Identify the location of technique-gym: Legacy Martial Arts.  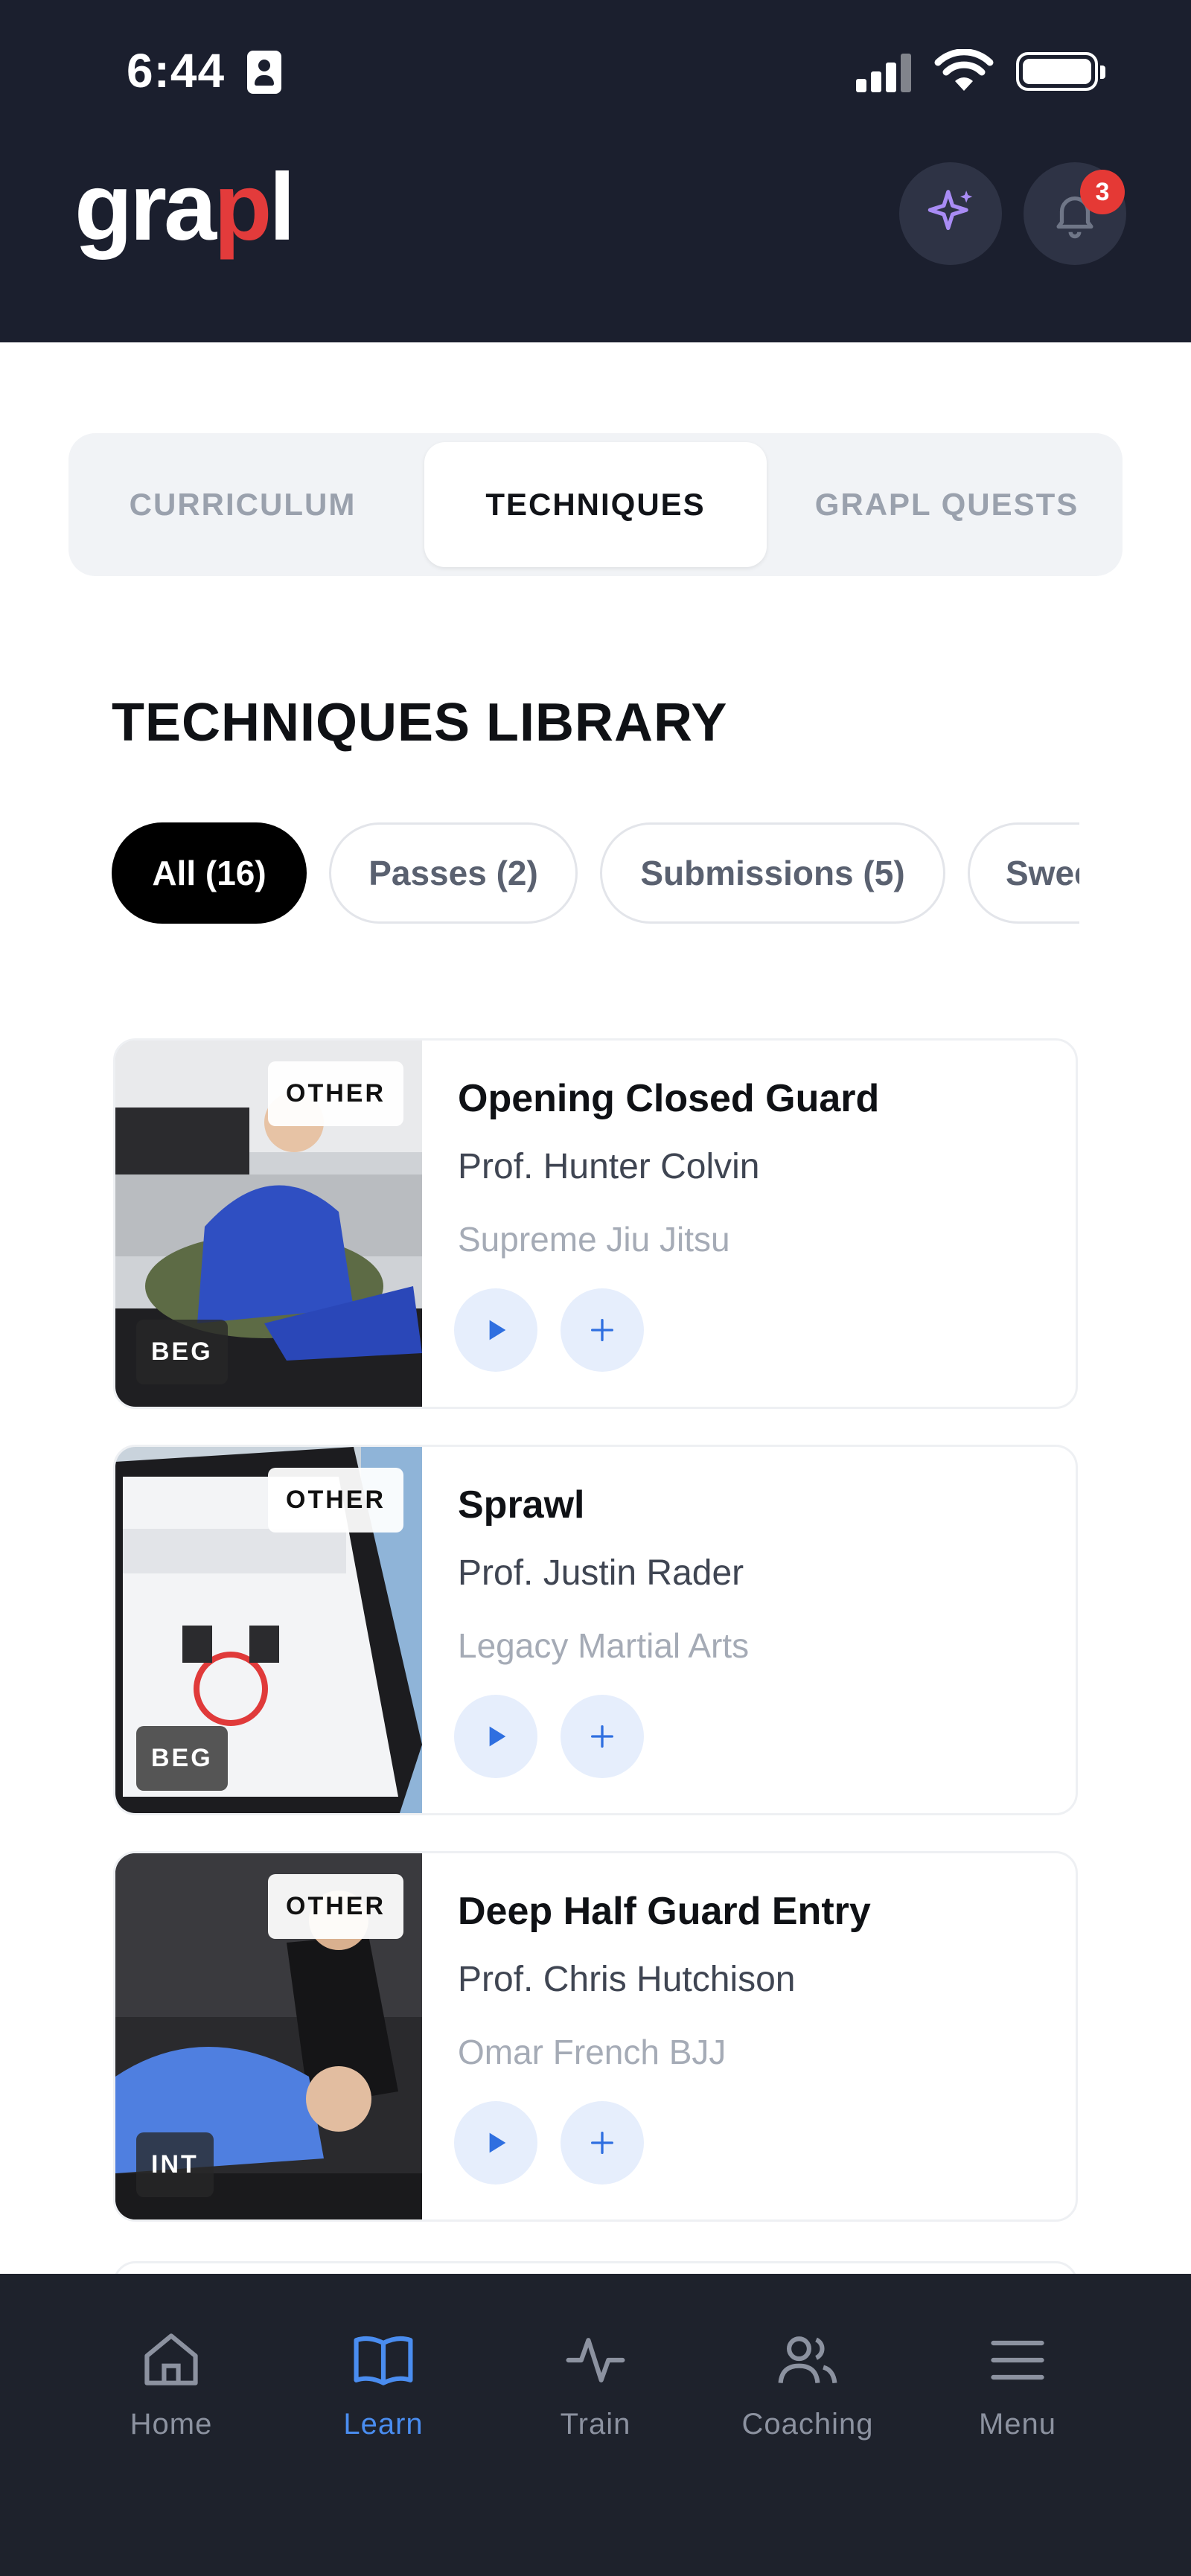
(604, 1645).